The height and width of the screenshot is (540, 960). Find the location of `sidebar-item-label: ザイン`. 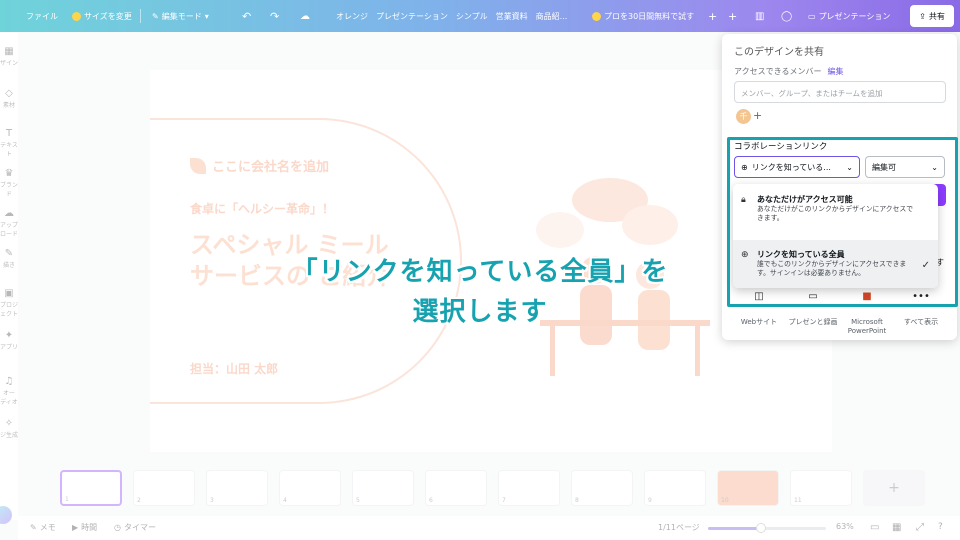

sidebar-item-label: ザイン is located at coordinates (9, 63).